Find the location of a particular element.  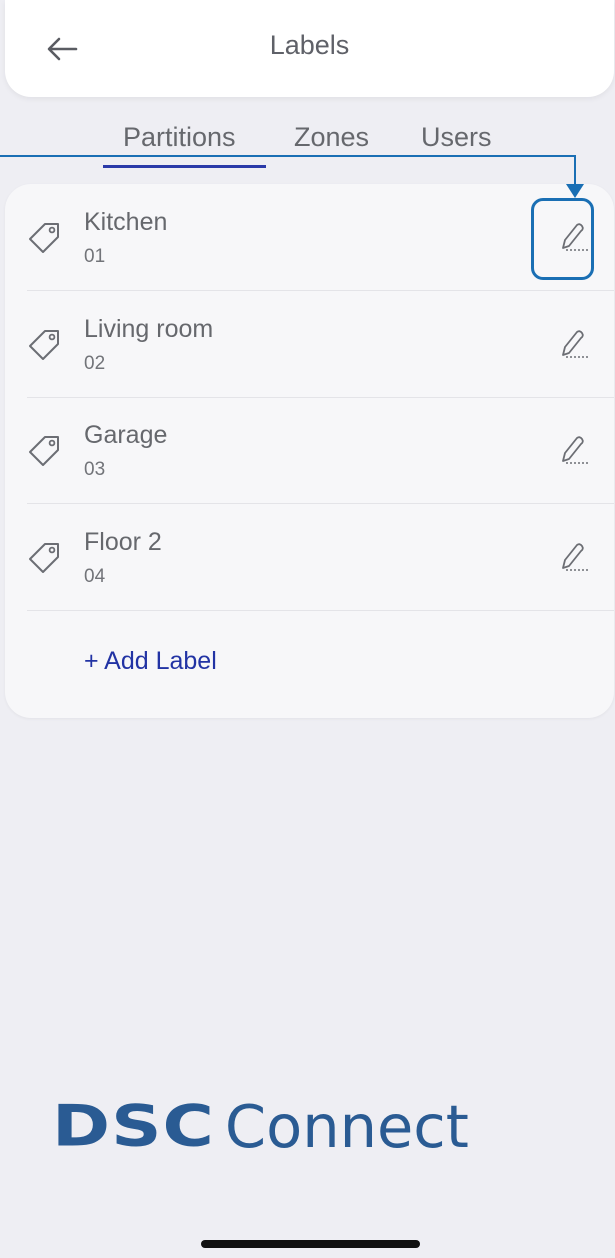

tab-bar: Partitions Zones Users is located at coordinates (307, 148).